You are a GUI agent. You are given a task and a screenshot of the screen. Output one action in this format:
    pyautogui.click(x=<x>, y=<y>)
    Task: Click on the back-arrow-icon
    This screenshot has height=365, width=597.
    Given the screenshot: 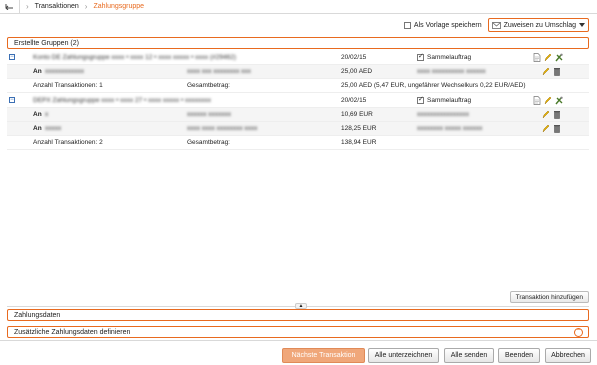 What is the action you would take?
    pyautogui.click(x=9, y=7)
    